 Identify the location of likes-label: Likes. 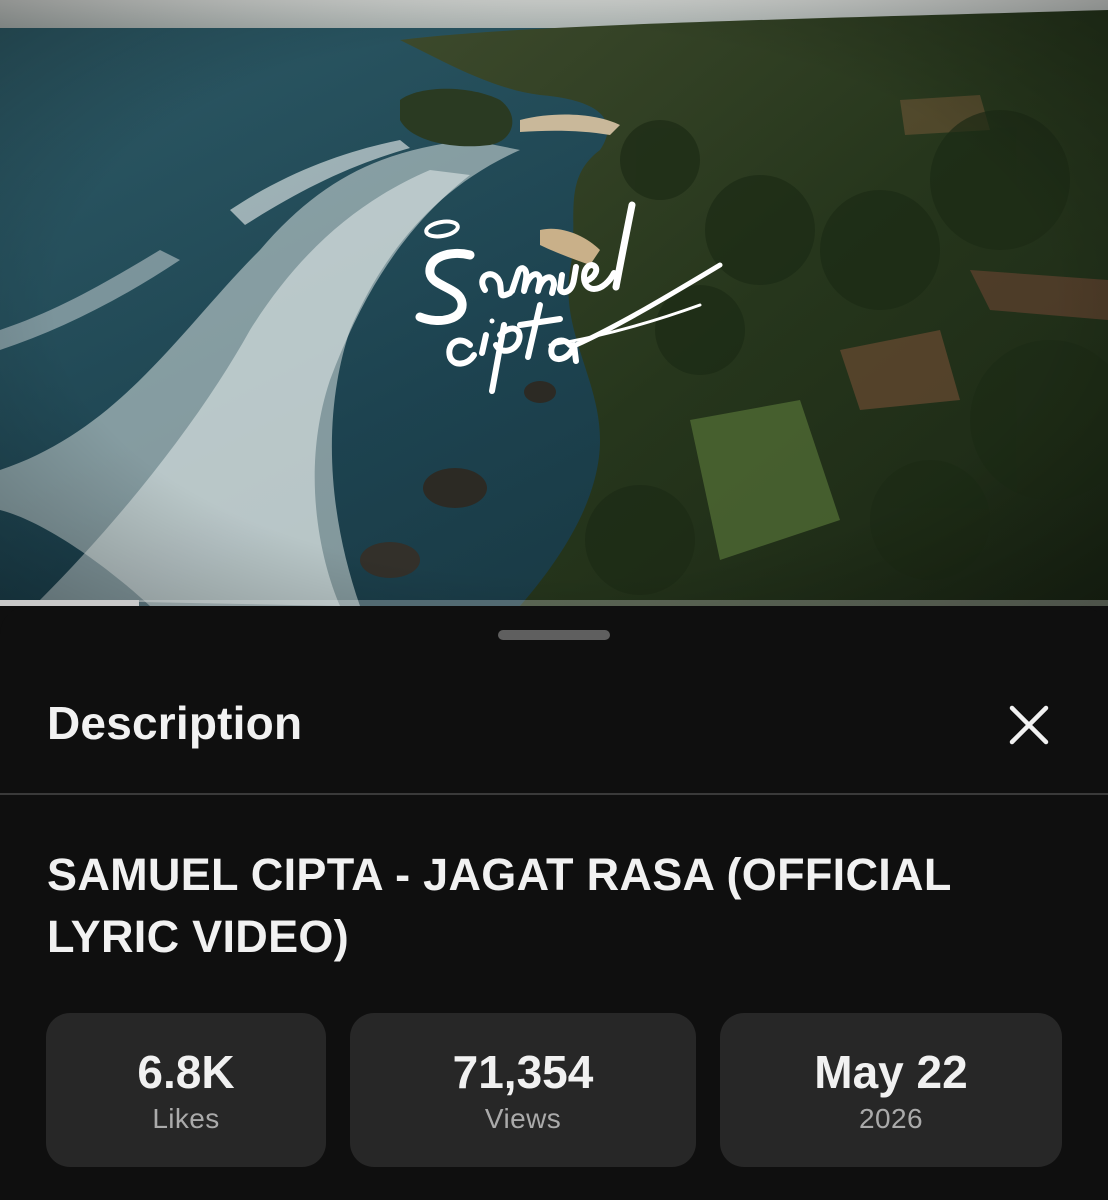
(186, 1118).